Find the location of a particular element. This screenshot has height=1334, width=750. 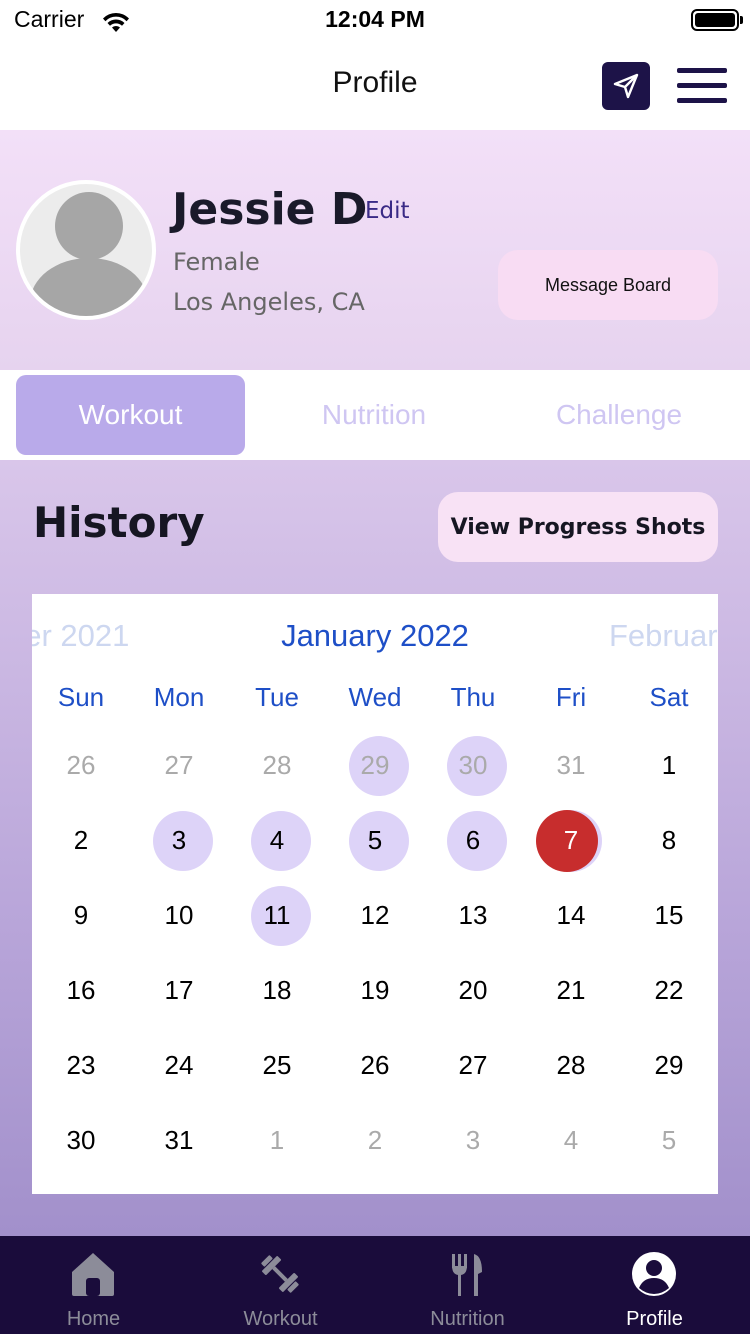

weekday-label: Thu is located at coordinates (473, 697).